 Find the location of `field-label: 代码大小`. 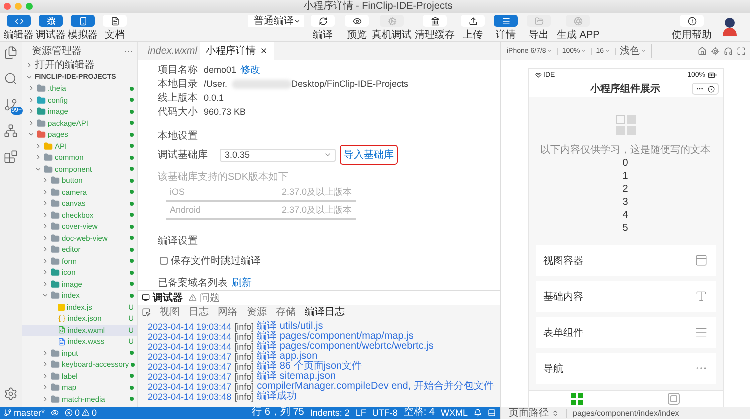

field-label: 代码大小 is located at coordinates (178, 112).